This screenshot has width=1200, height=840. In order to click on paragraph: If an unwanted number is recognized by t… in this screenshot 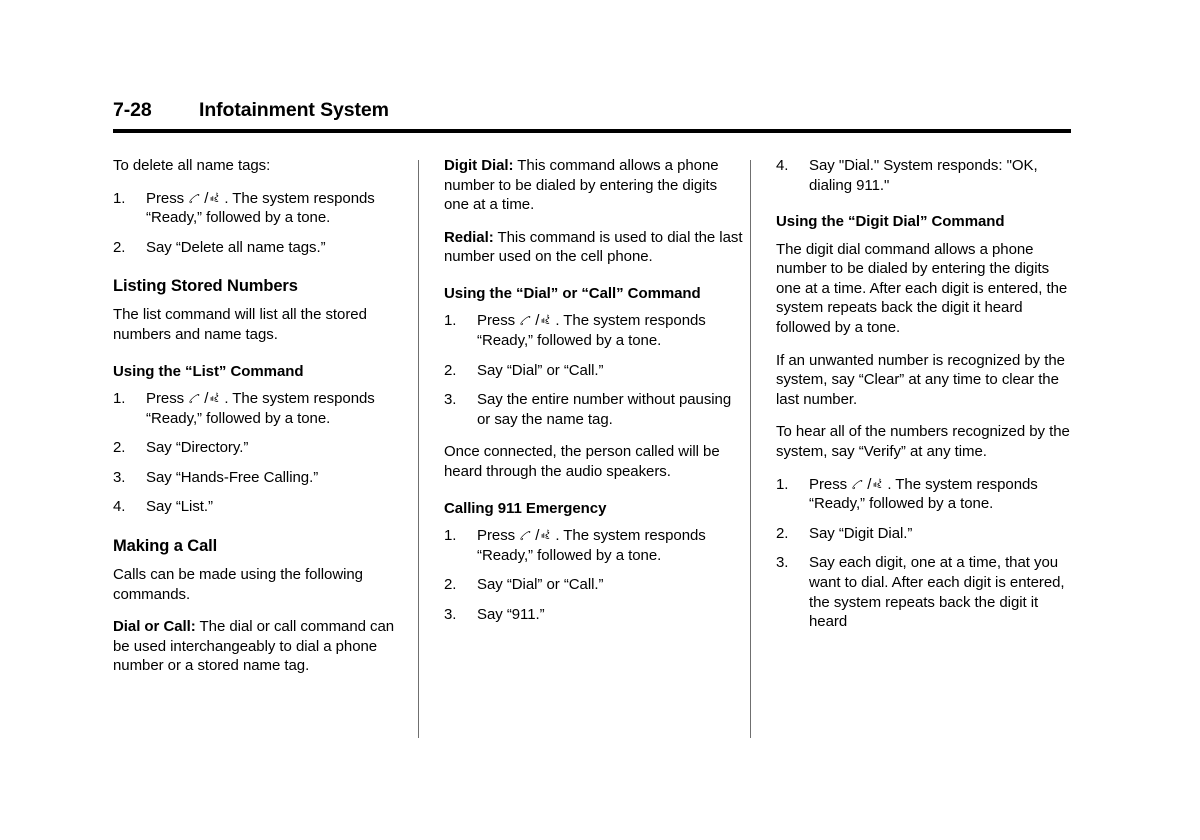, I will do `click(926, 380)`.